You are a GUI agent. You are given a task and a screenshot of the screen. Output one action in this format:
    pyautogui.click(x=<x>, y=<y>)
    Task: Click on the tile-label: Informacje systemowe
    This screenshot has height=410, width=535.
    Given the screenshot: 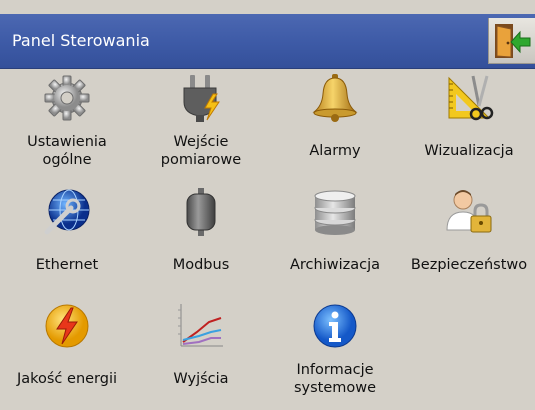 What is the action you would take?
    pyautogui.click(x=335, y=379)
    